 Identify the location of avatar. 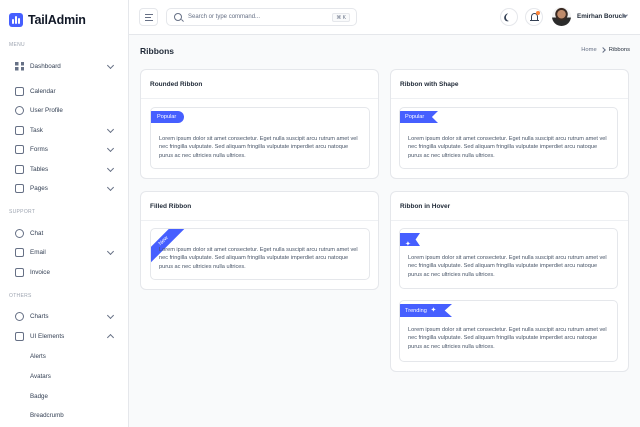
(561, 16).